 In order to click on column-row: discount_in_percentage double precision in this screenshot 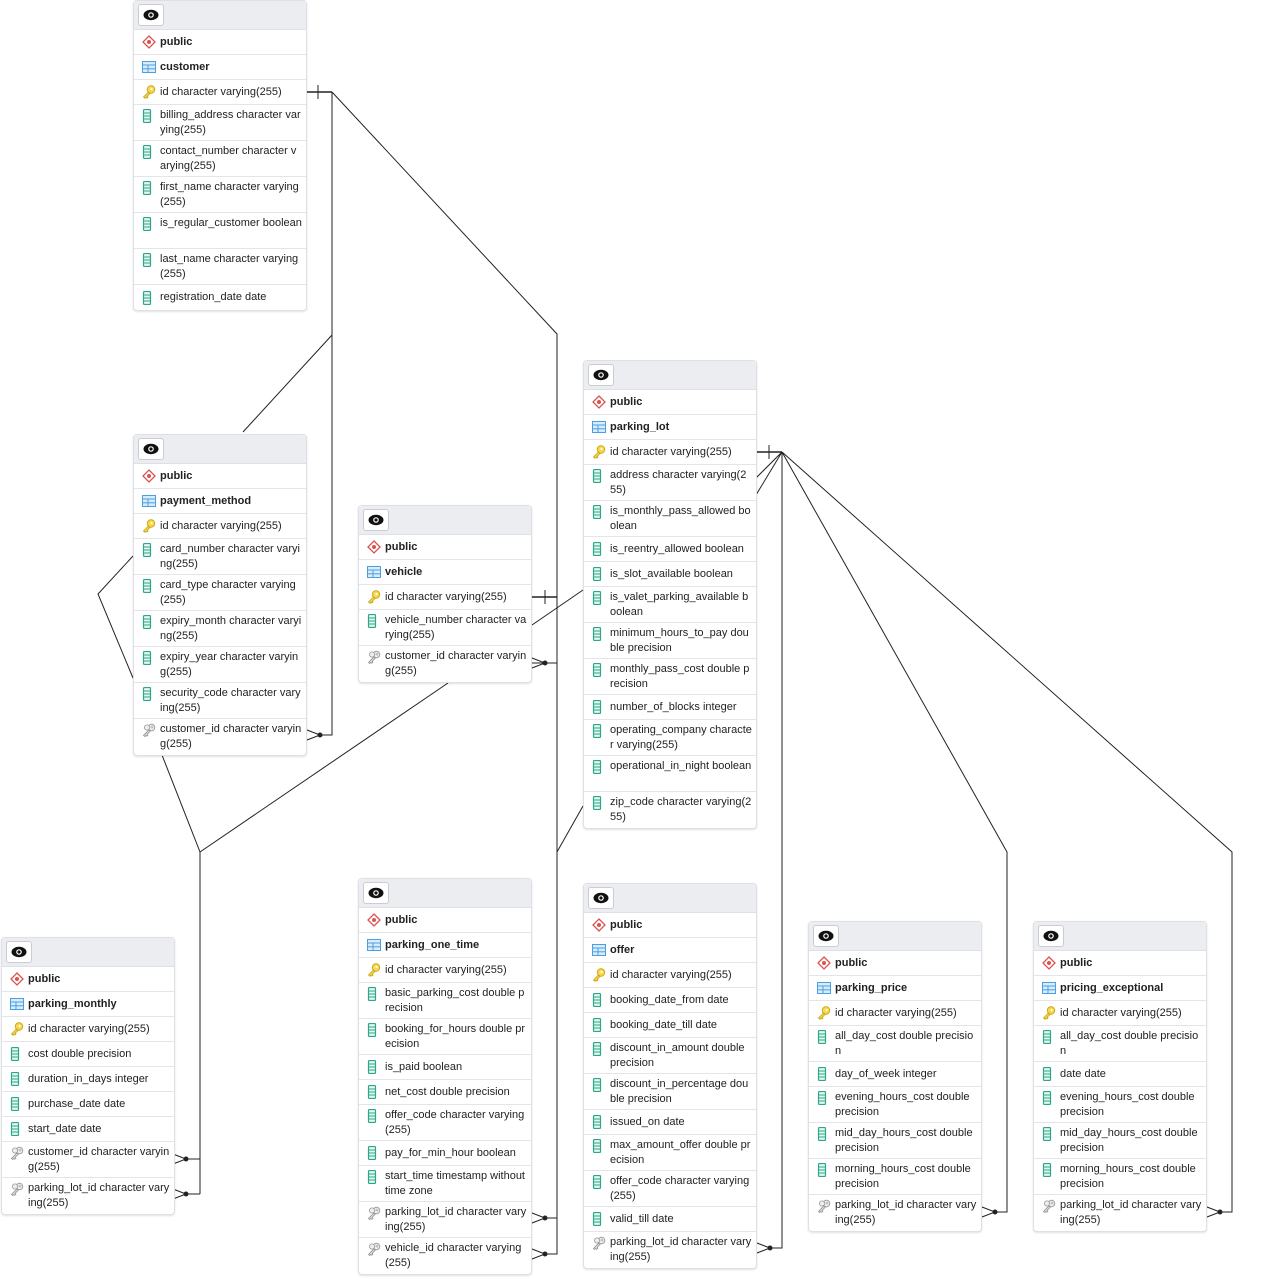, I will do `click(670, 1092)`.